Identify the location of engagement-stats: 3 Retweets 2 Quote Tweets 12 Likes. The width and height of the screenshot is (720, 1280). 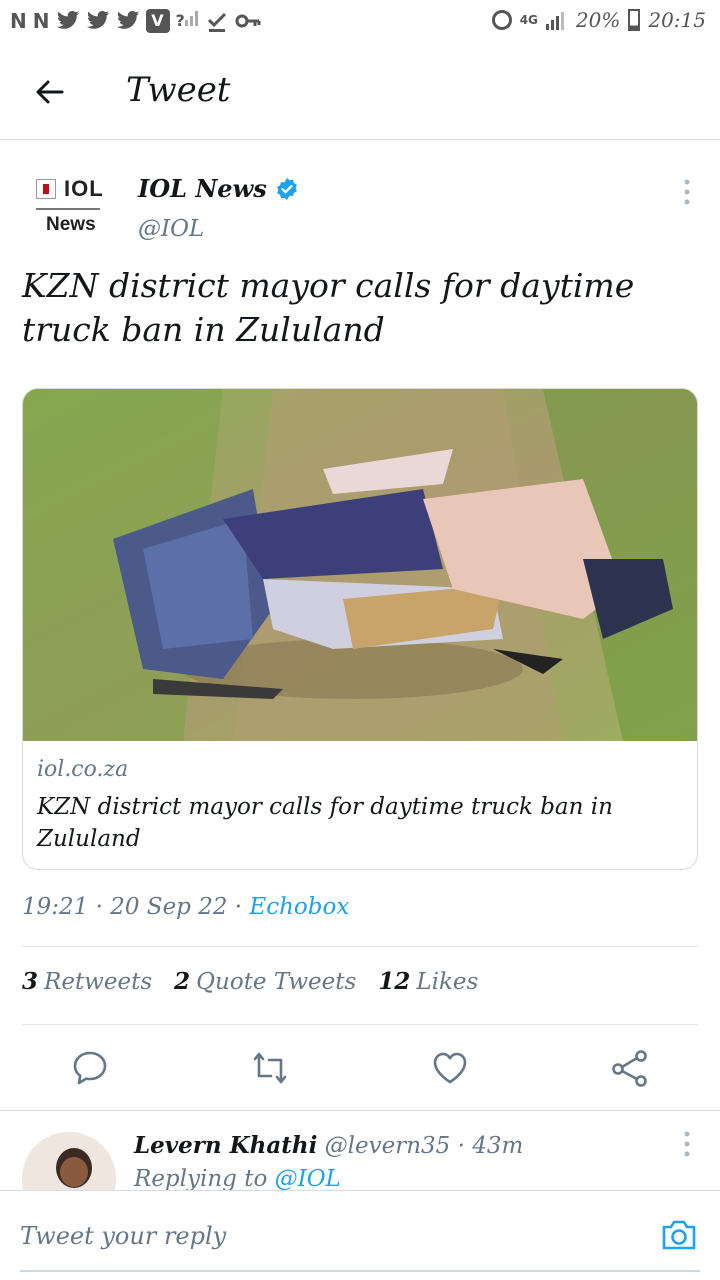
(250, 981).